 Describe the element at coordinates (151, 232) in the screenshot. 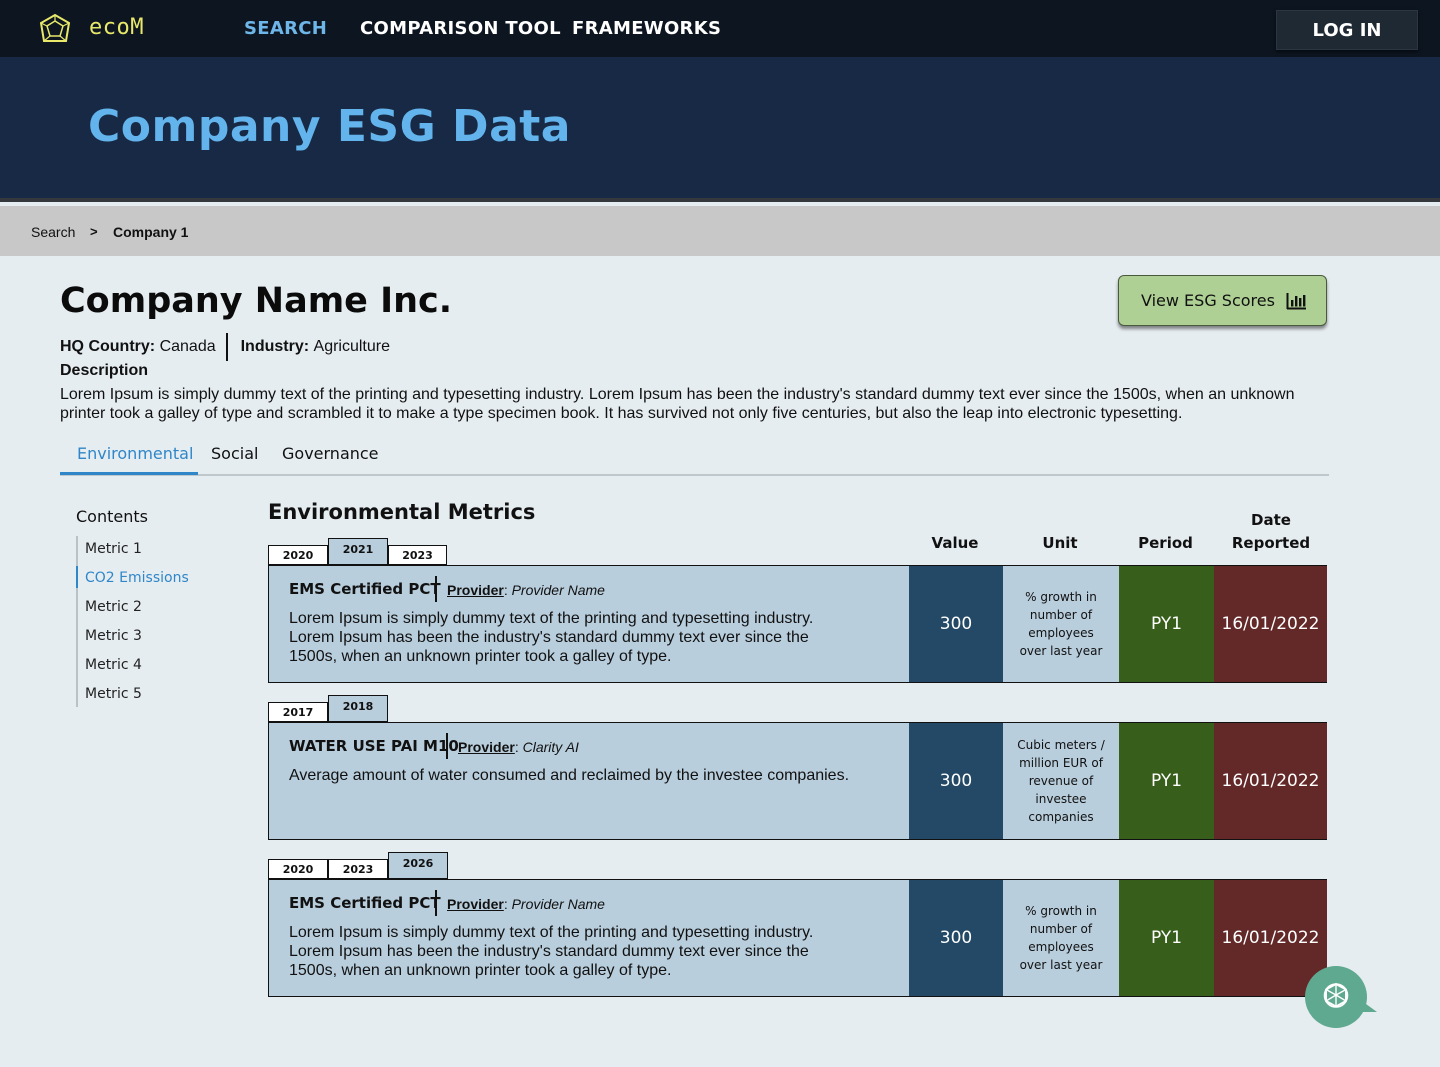

I see `breadcrumb-current: Company 1` at that location.